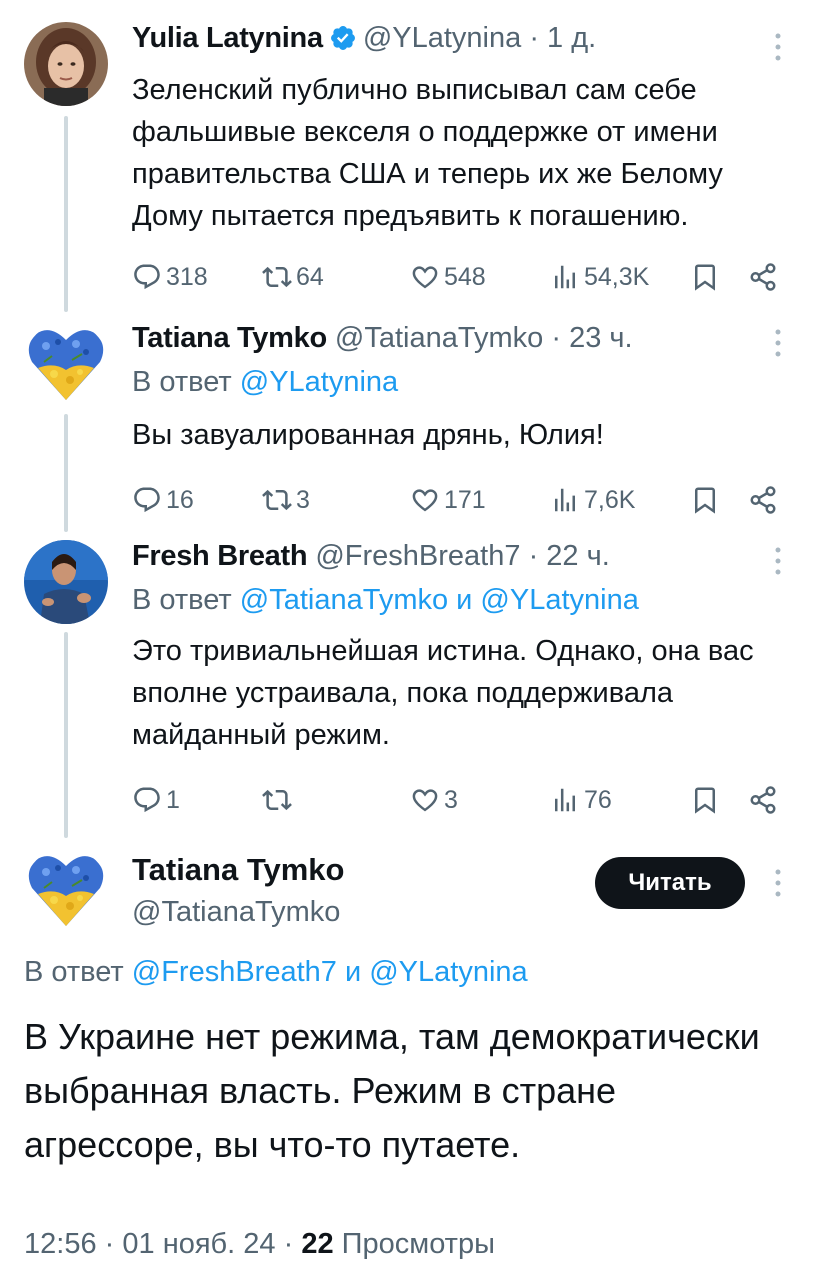 The width and height of the screenshot is (818, 1280). I want to click on tweet-header: Fresh Breath @FreshBreath7 · 22 ч., so click(455, 556).